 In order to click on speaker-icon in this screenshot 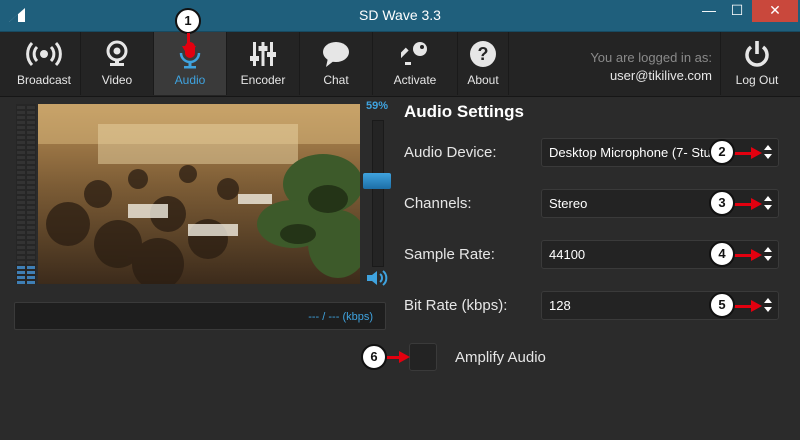, I will do `click(378, 278)`.